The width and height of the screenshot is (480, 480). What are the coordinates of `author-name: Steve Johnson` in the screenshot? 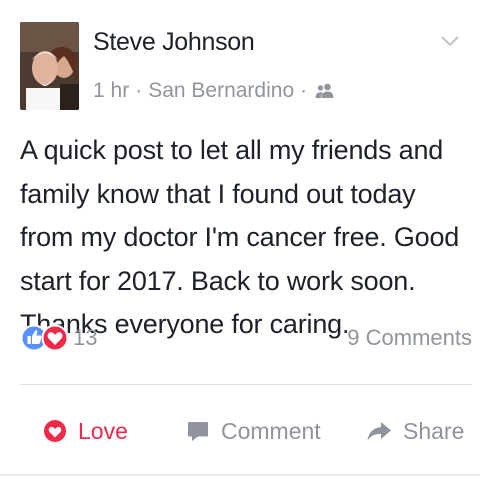 It's located at (174, 42).